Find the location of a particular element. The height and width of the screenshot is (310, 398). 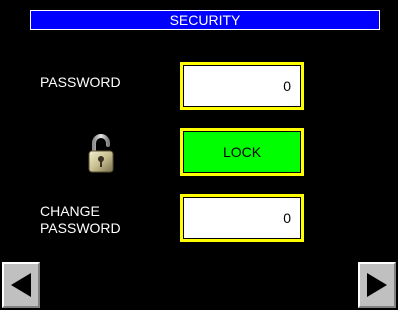

arrow-left-icon is located at coordinates (21, 285).